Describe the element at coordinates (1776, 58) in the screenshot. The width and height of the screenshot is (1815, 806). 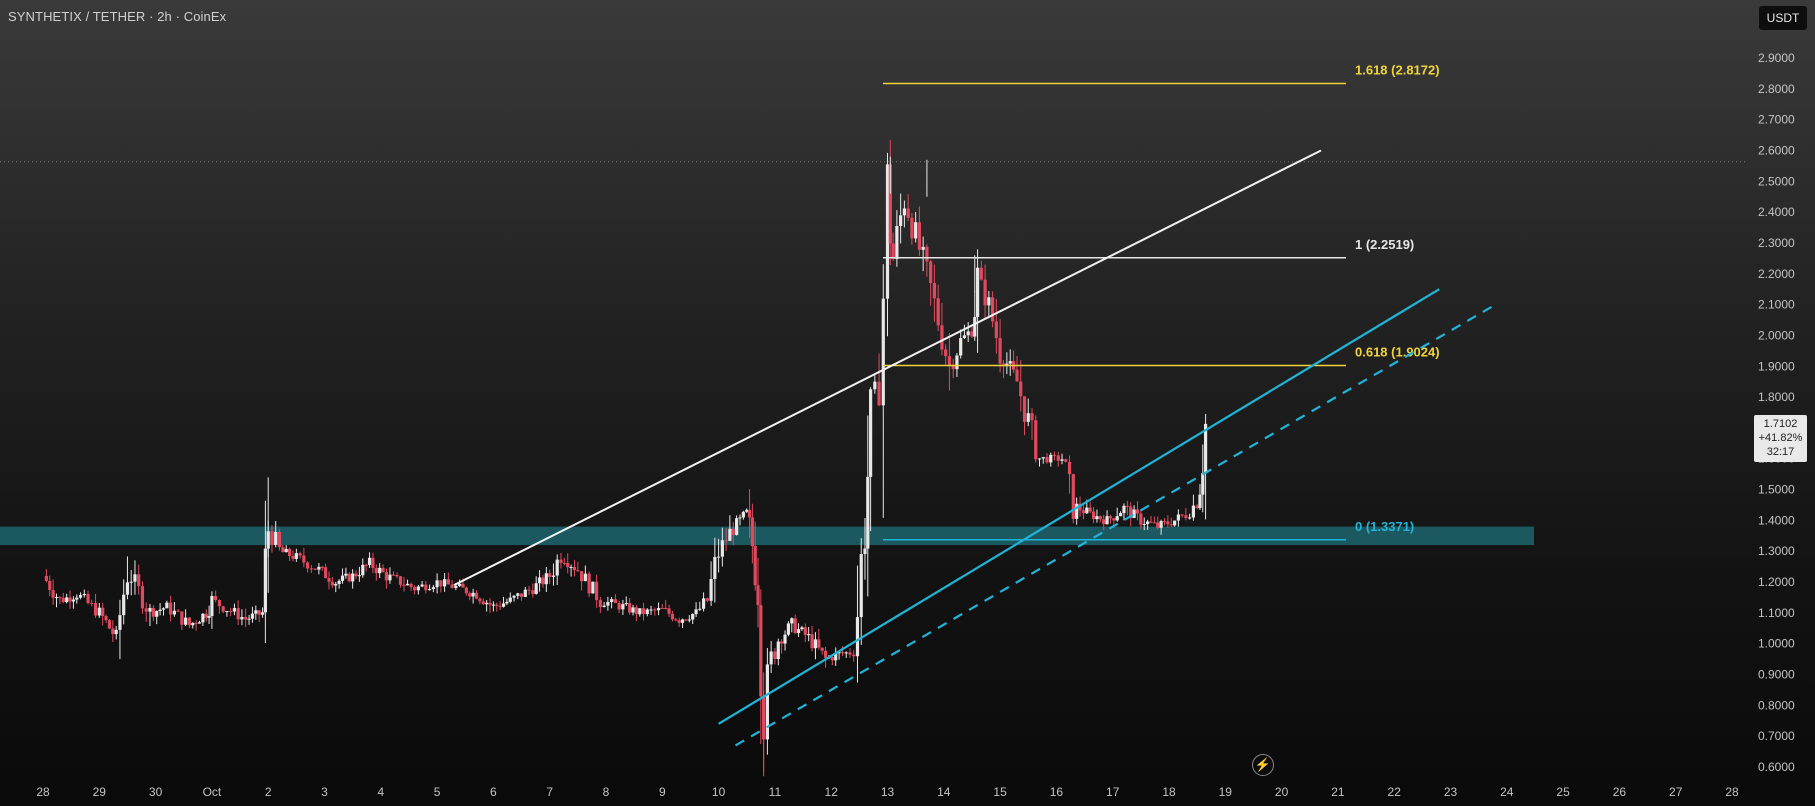
I see `y-tick-label: 2.9000` at that location.